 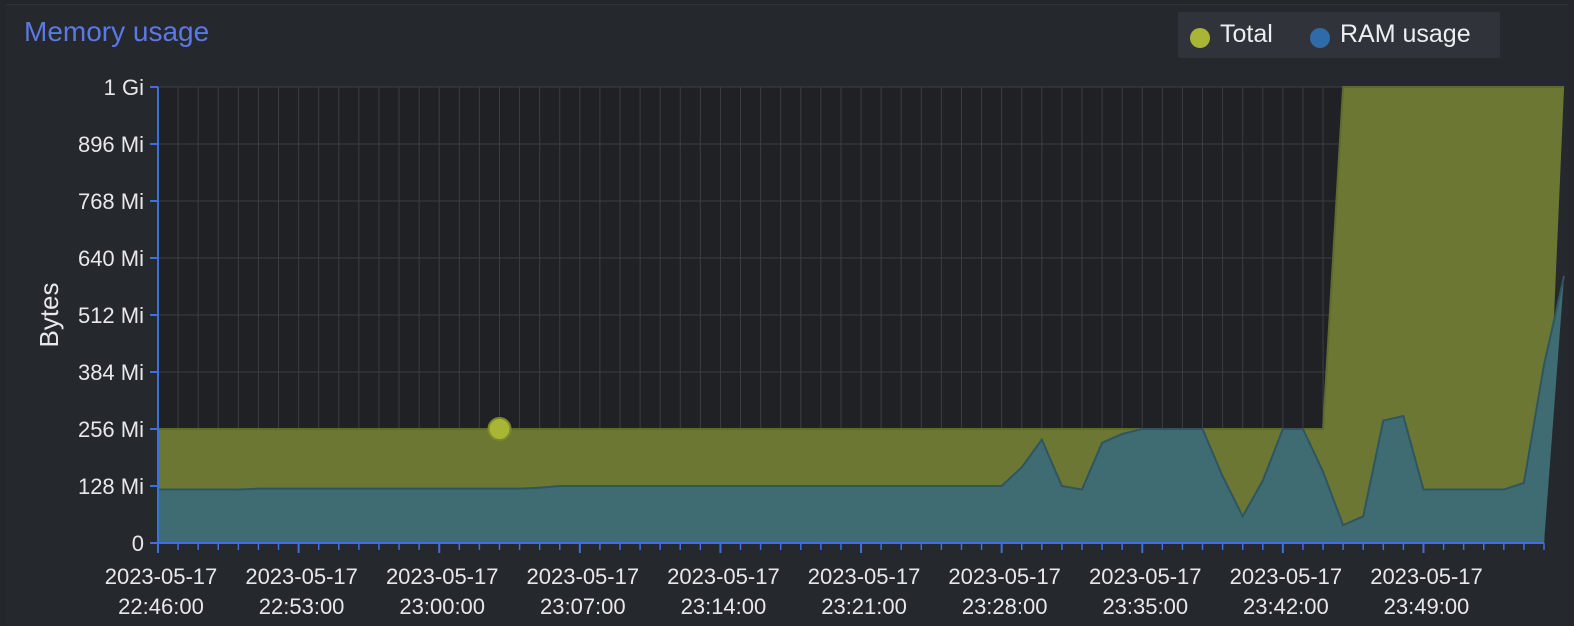 I want to click on y-tick-label: 896 Mi, so click(x=111, y=144).